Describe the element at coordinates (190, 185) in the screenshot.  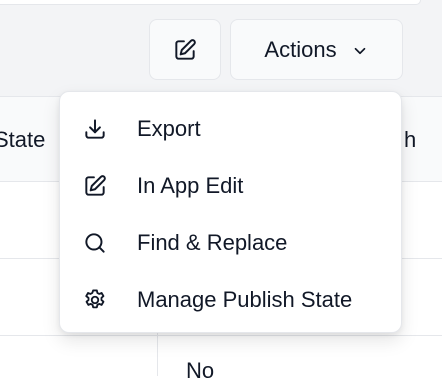
I see `menu-item-label: In App Edit` at that location.